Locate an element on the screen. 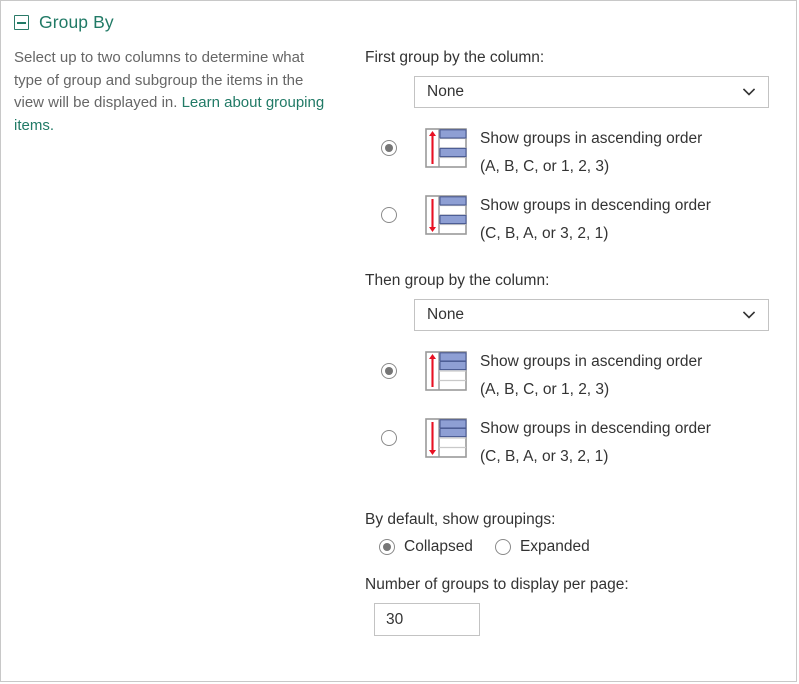 The height and width of the screenshot is (684, 799). second-group-label: Then group by the column: is located at coordinates (457, 280).